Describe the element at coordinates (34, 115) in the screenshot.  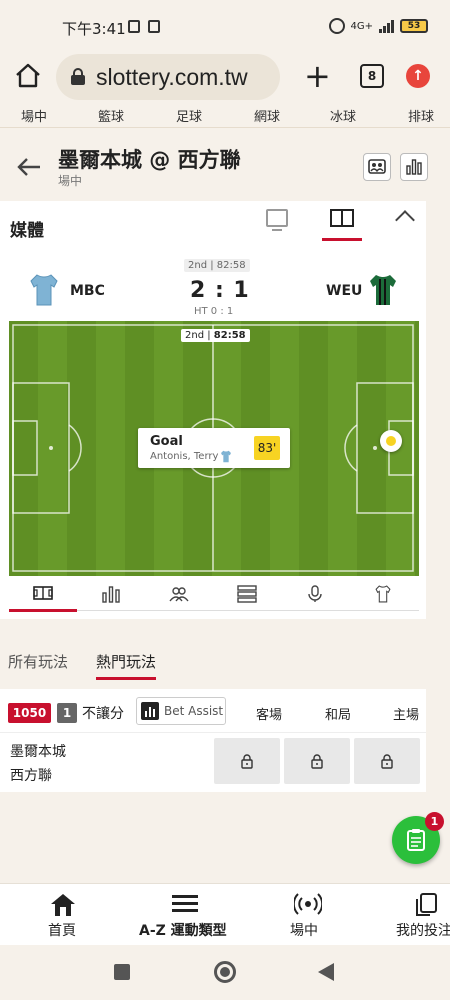
I see `sport-nav-item: 場中` at that location.